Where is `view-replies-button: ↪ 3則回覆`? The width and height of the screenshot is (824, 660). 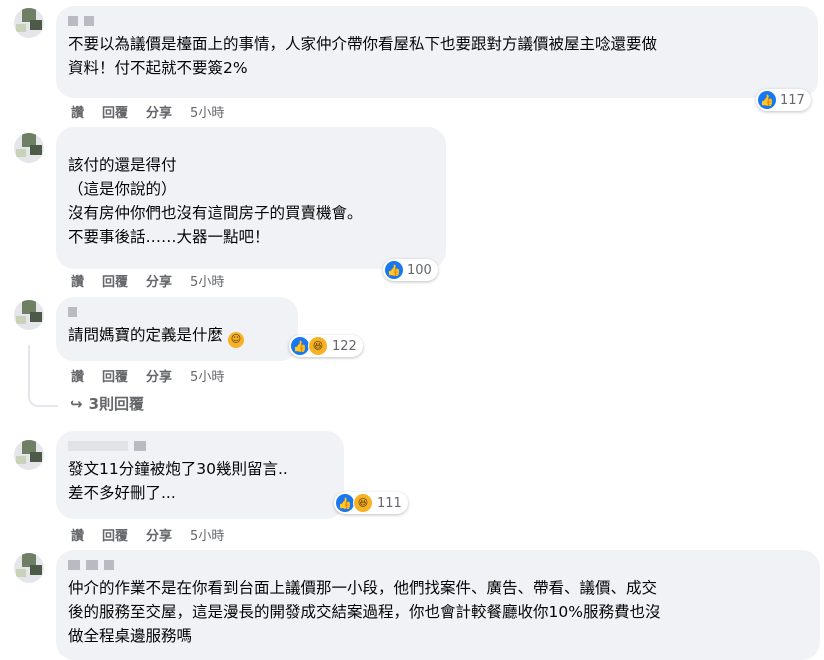
view-replies-button: ↪ 3則回覆 is located at coordinates (107, 403).